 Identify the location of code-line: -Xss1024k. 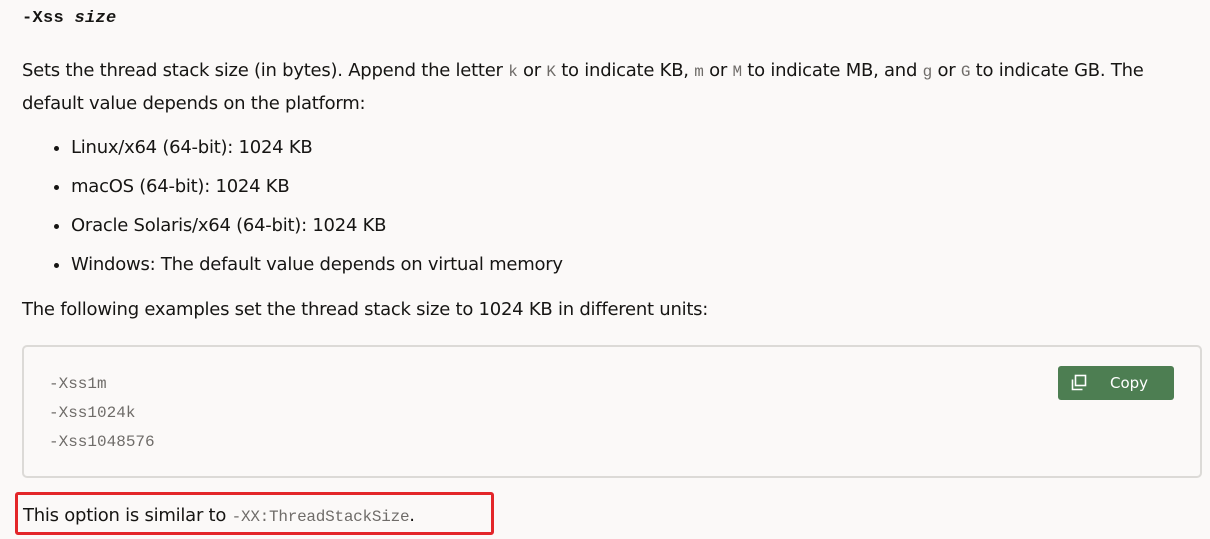
(92, 413).